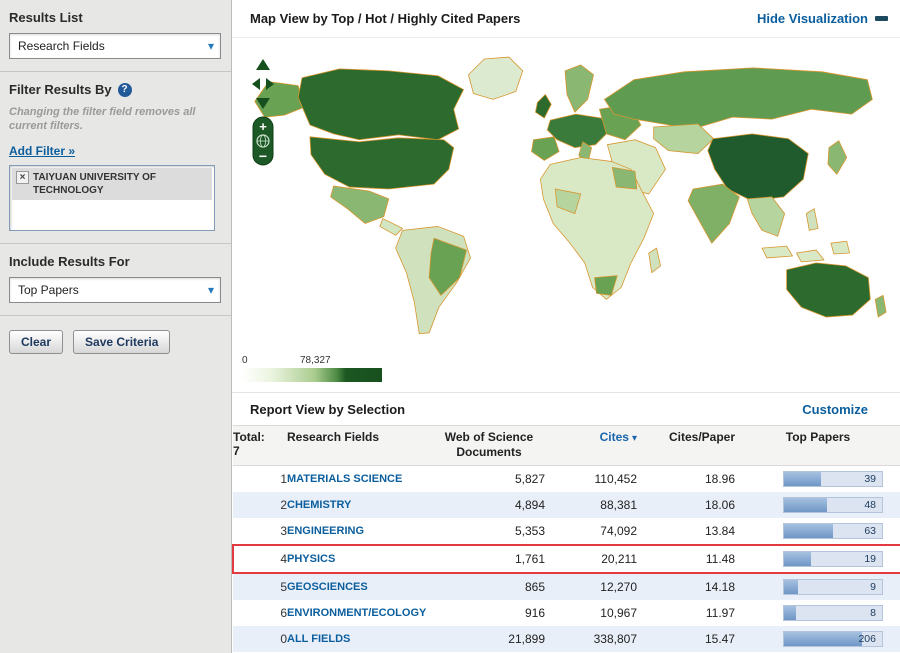  I want to click on filter-list-box: × TAIYUAN UNIVERSITY OF TECHNOLOGY, so click(112, 197).